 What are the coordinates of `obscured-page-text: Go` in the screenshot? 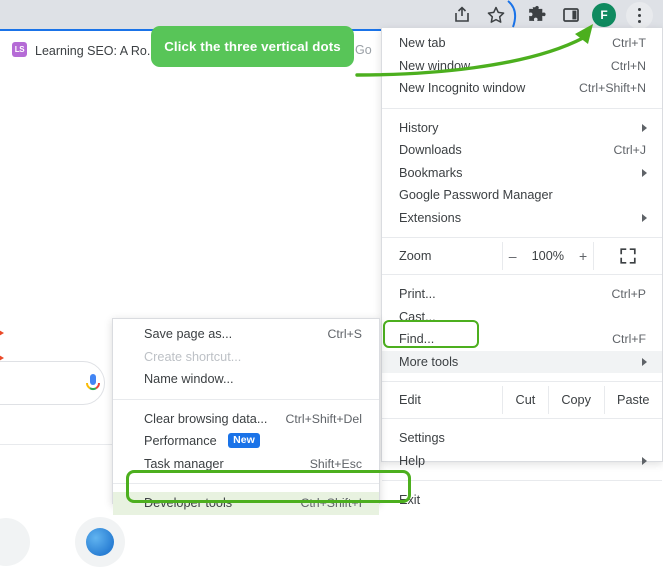 It's located at (363, 50).